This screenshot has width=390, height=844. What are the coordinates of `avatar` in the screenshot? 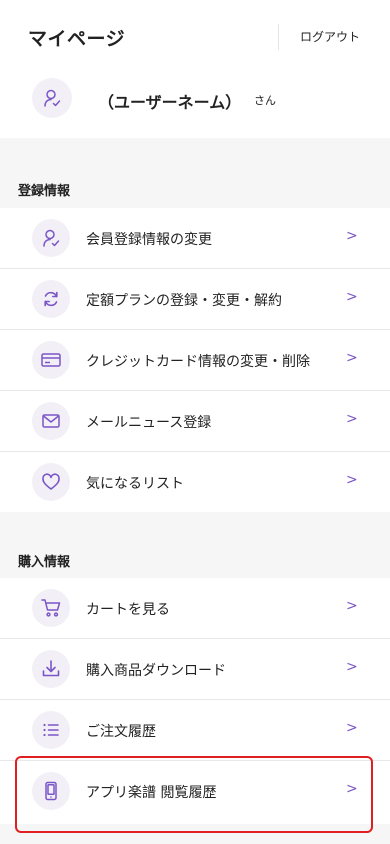 It's located at (52, 98).